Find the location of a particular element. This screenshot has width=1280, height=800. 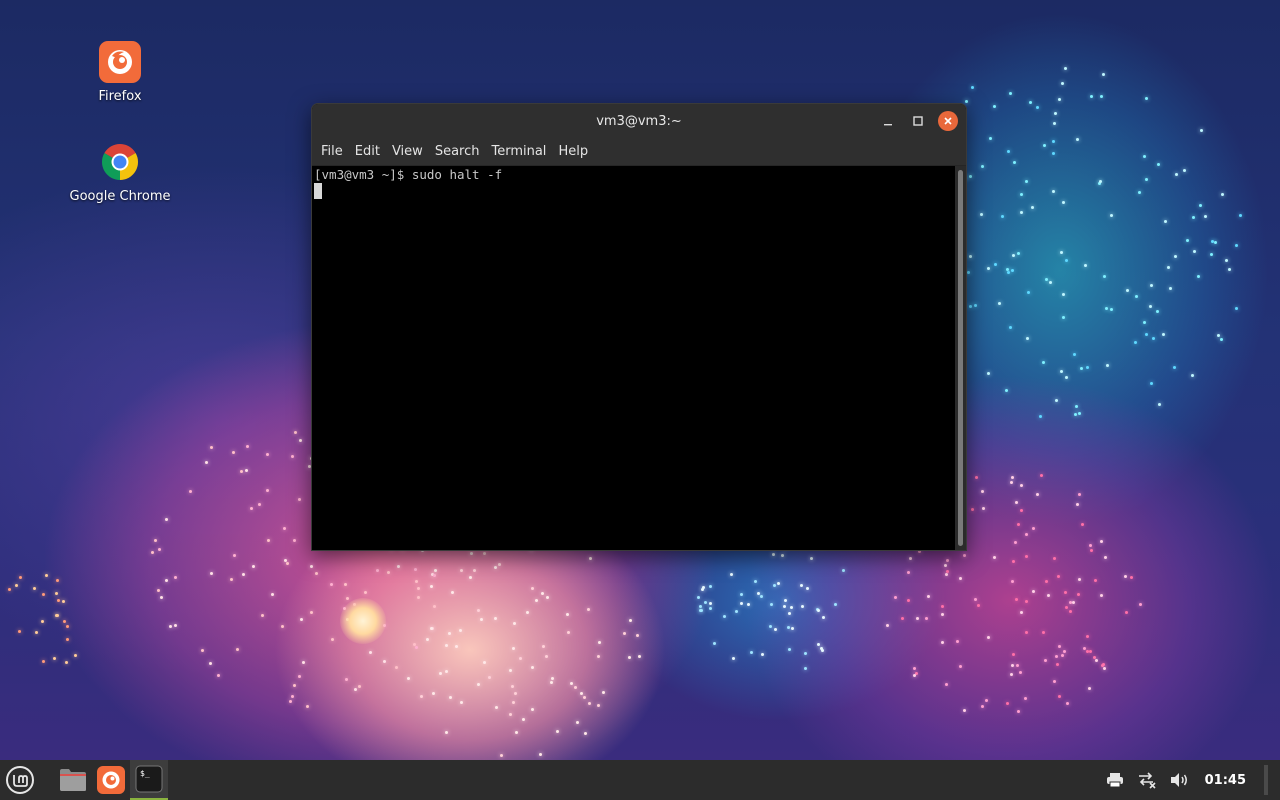

show-desktop-button is located at coordinates (1266, 780).